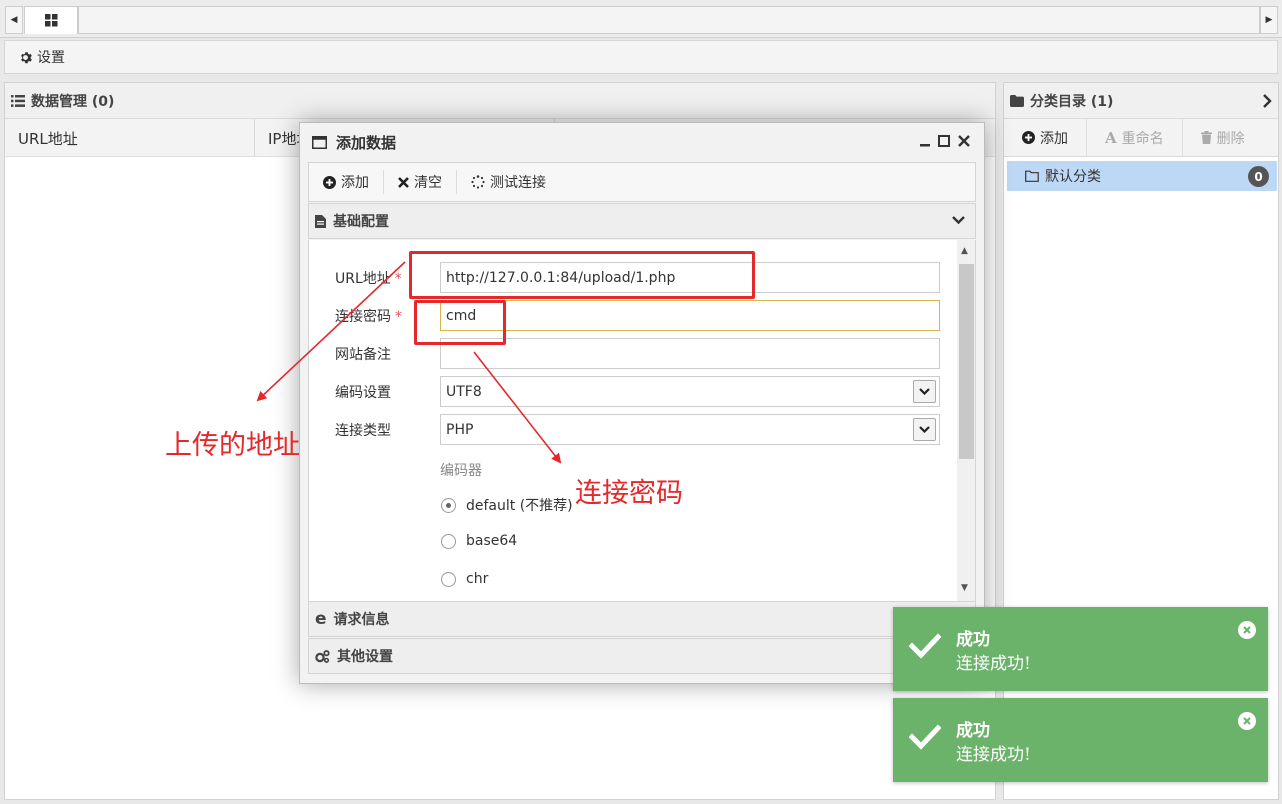  I want to click on encoder-option-chr: chr, so click(464, 579).